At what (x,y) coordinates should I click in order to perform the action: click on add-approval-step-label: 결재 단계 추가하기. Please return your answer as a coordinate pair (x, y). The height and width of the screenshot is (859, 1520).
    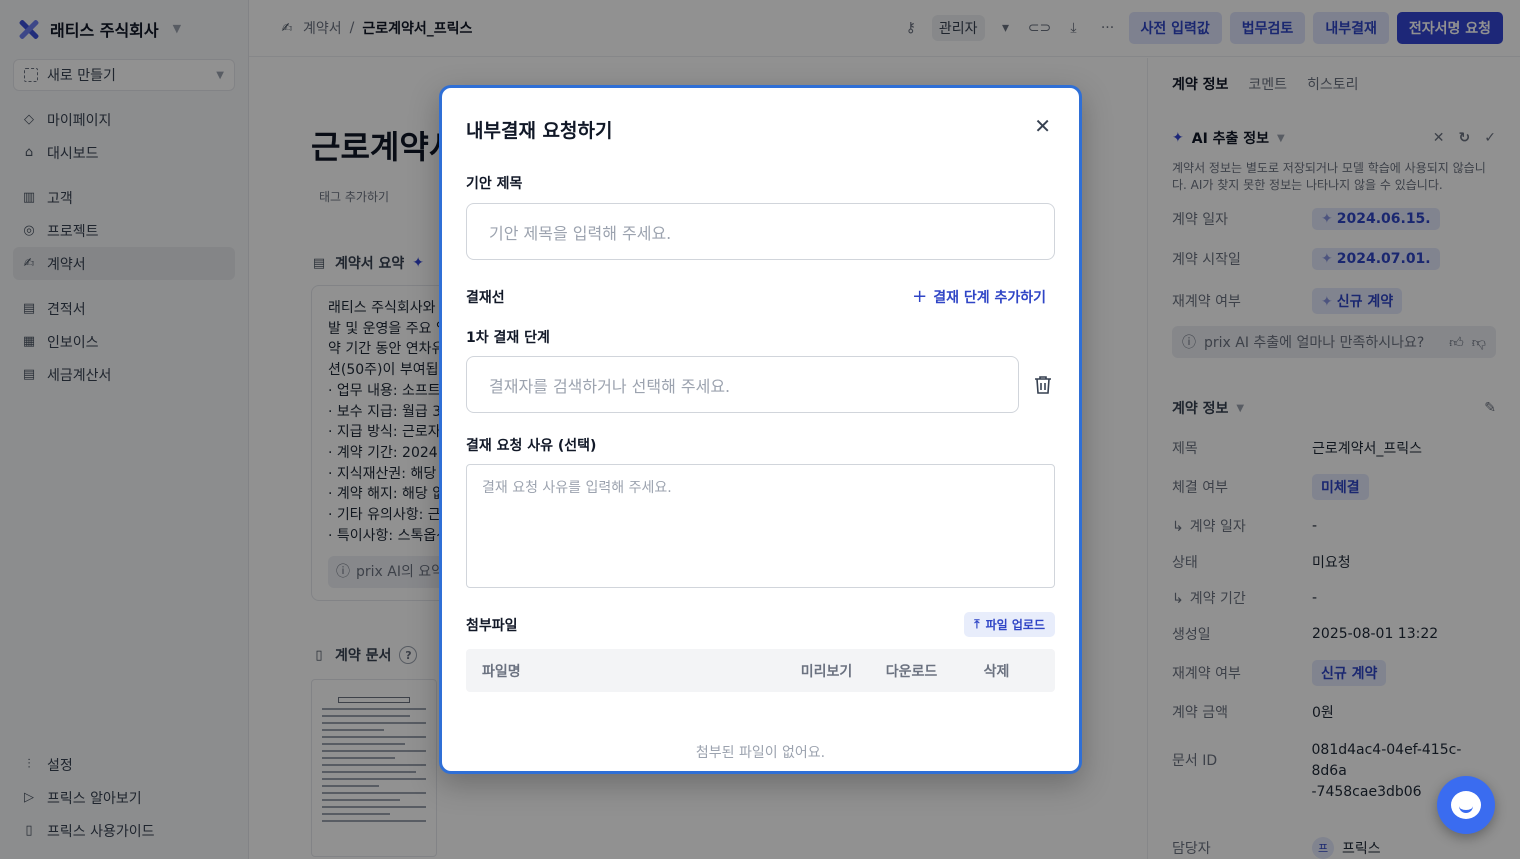
    Looking at the image, I should click on (989, 297).